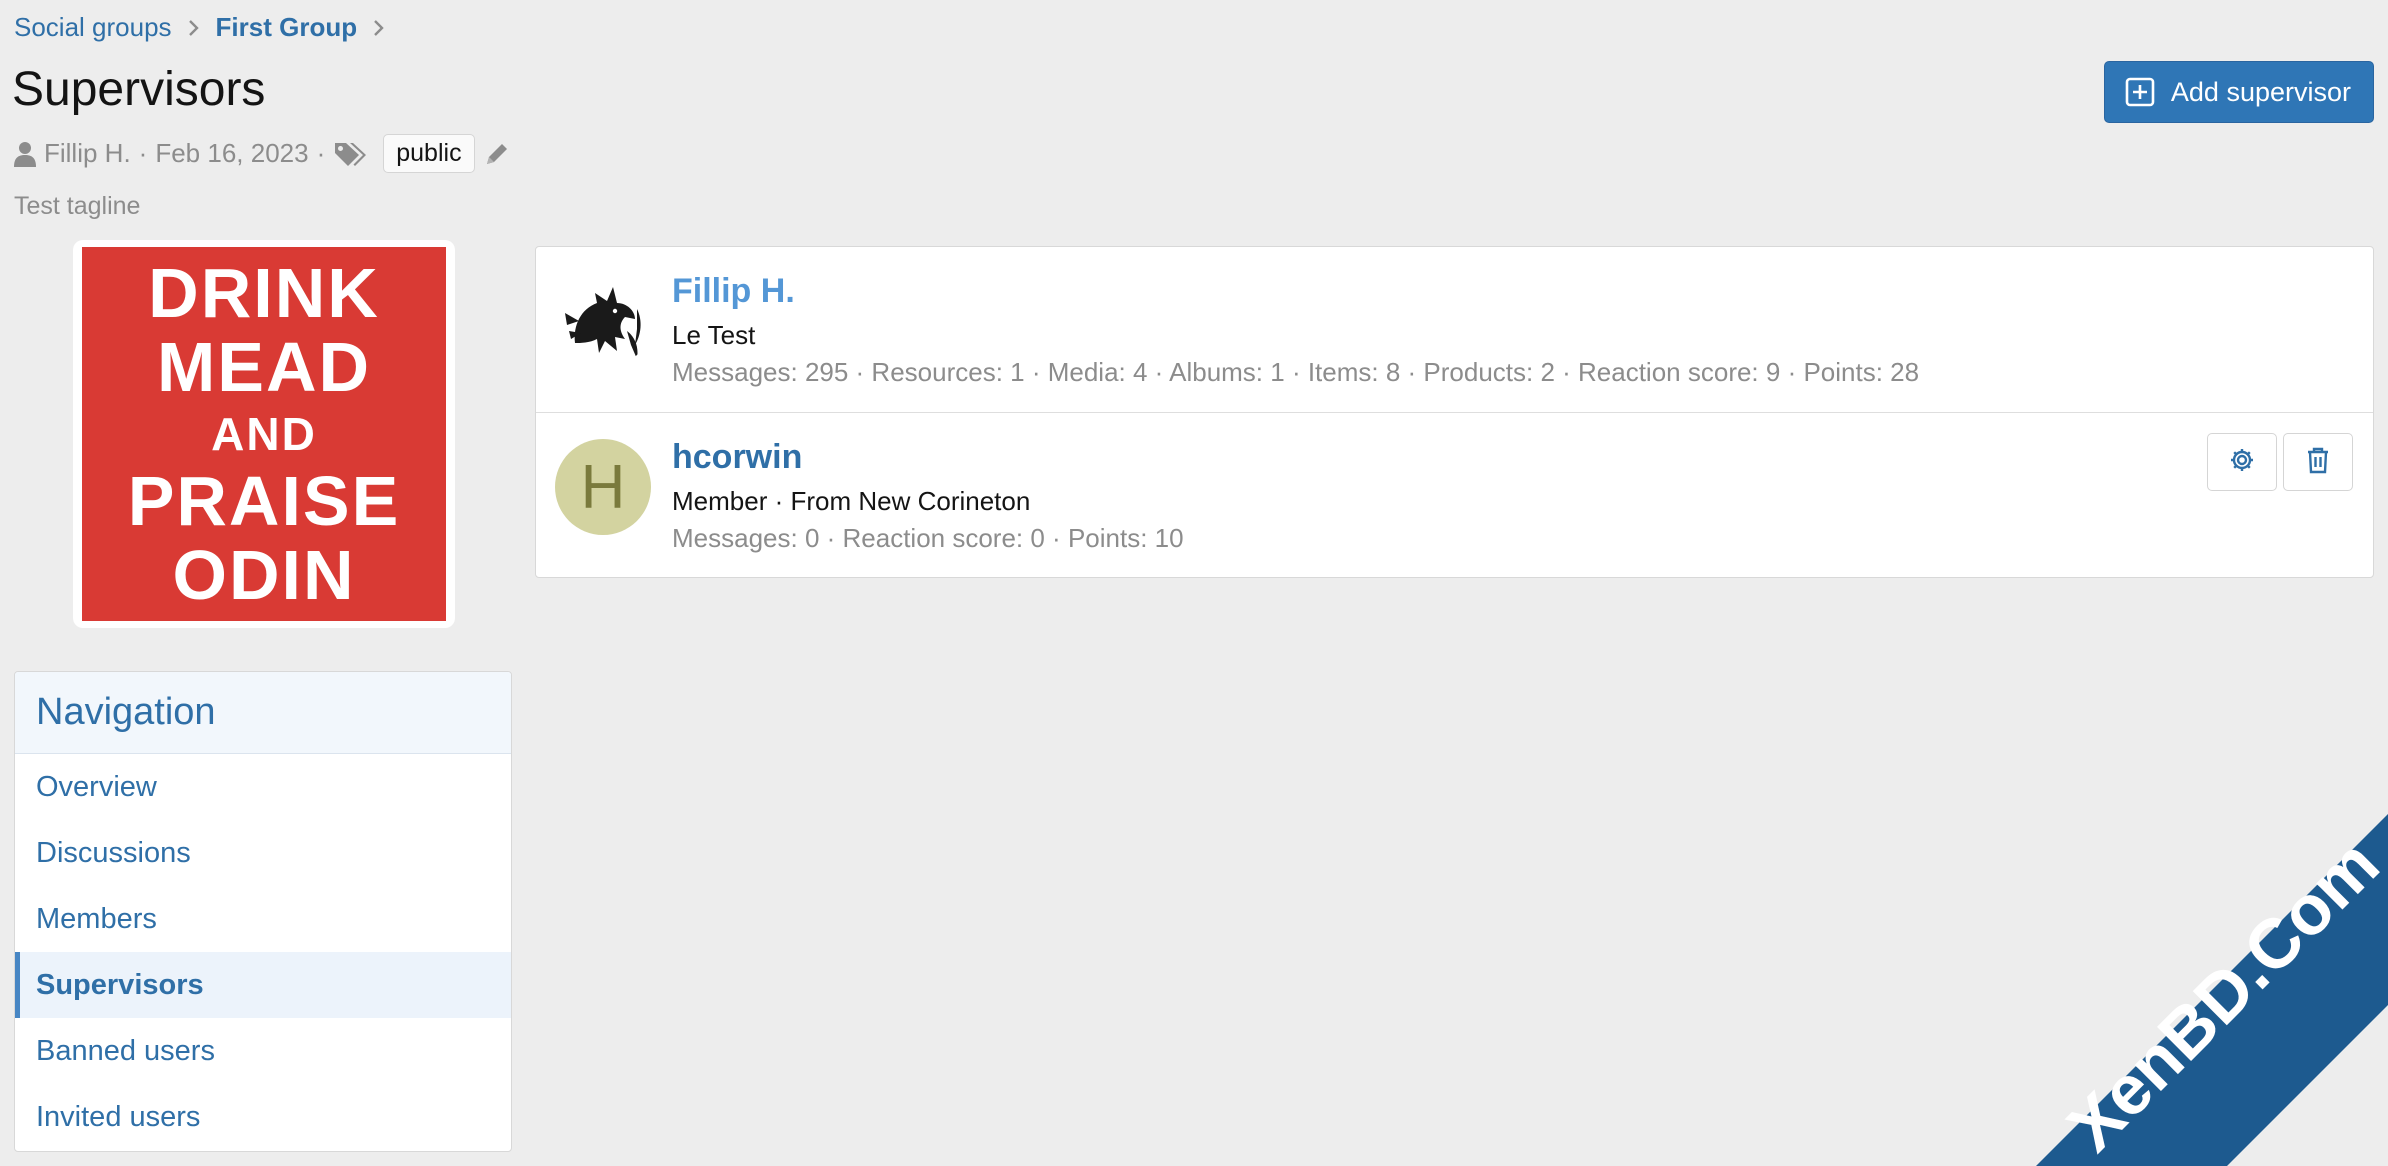 The image size is (2388, 1166). I want to click on plus-square-icon, so click(2140, 92).